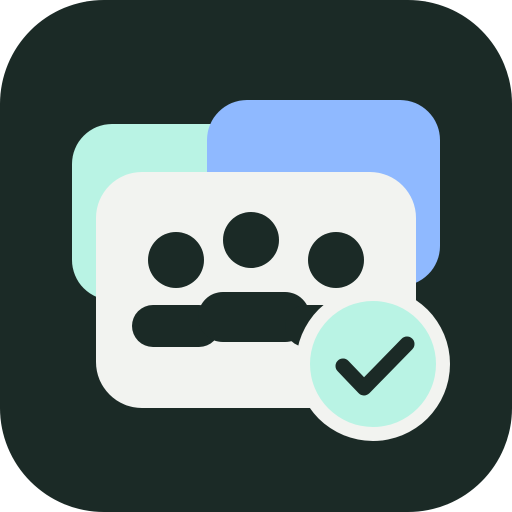 The image size is (512, 512). Describe the element at coordinates (336, 260) in the screenshot. I see `person-head-right` at that location.